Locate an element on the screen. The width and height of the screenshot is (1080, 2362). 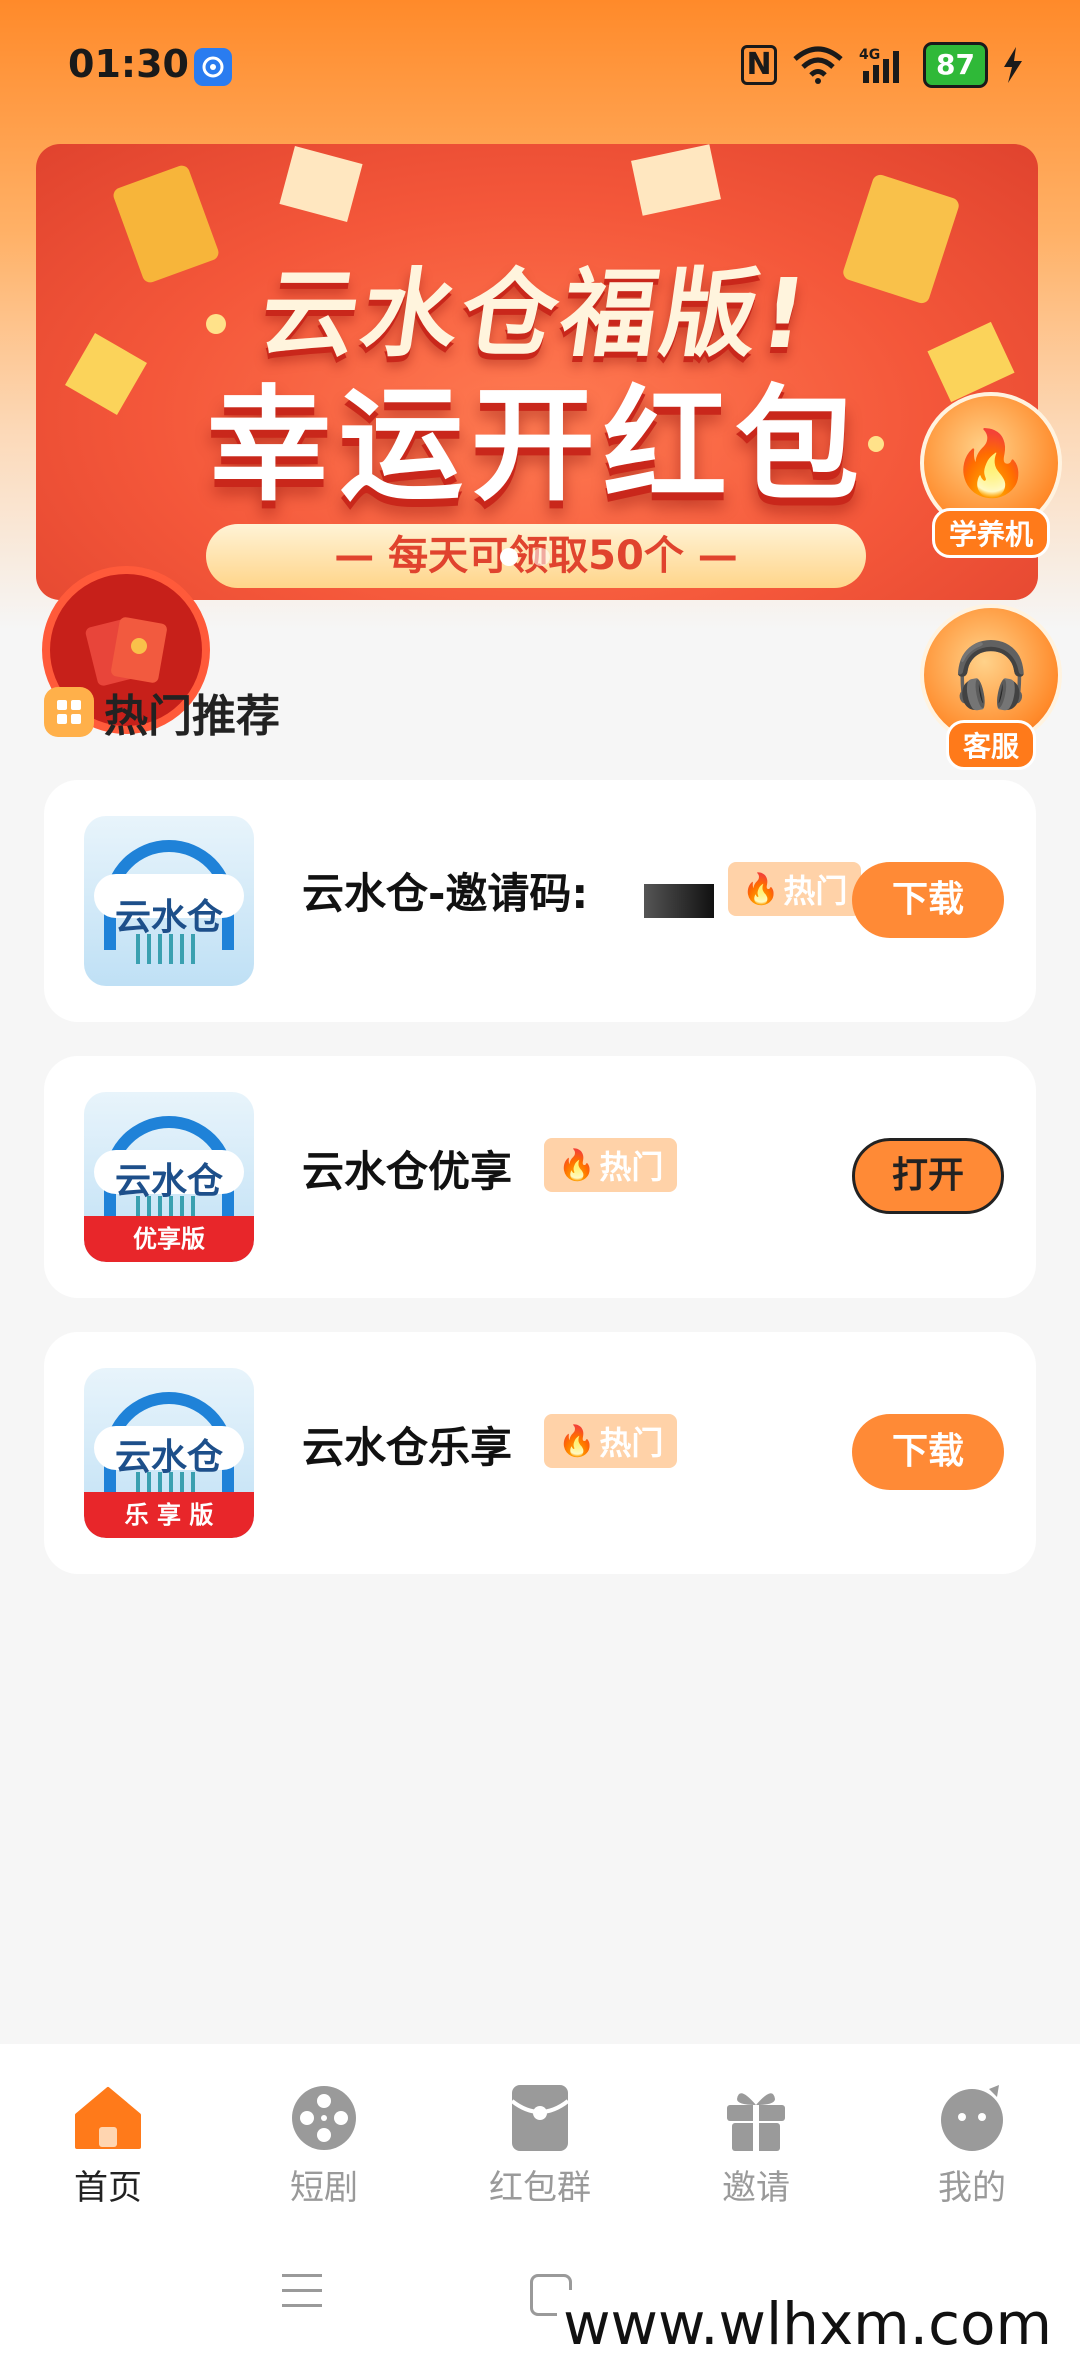
tab-label: 我的 is located at coordinates (972, 2188).